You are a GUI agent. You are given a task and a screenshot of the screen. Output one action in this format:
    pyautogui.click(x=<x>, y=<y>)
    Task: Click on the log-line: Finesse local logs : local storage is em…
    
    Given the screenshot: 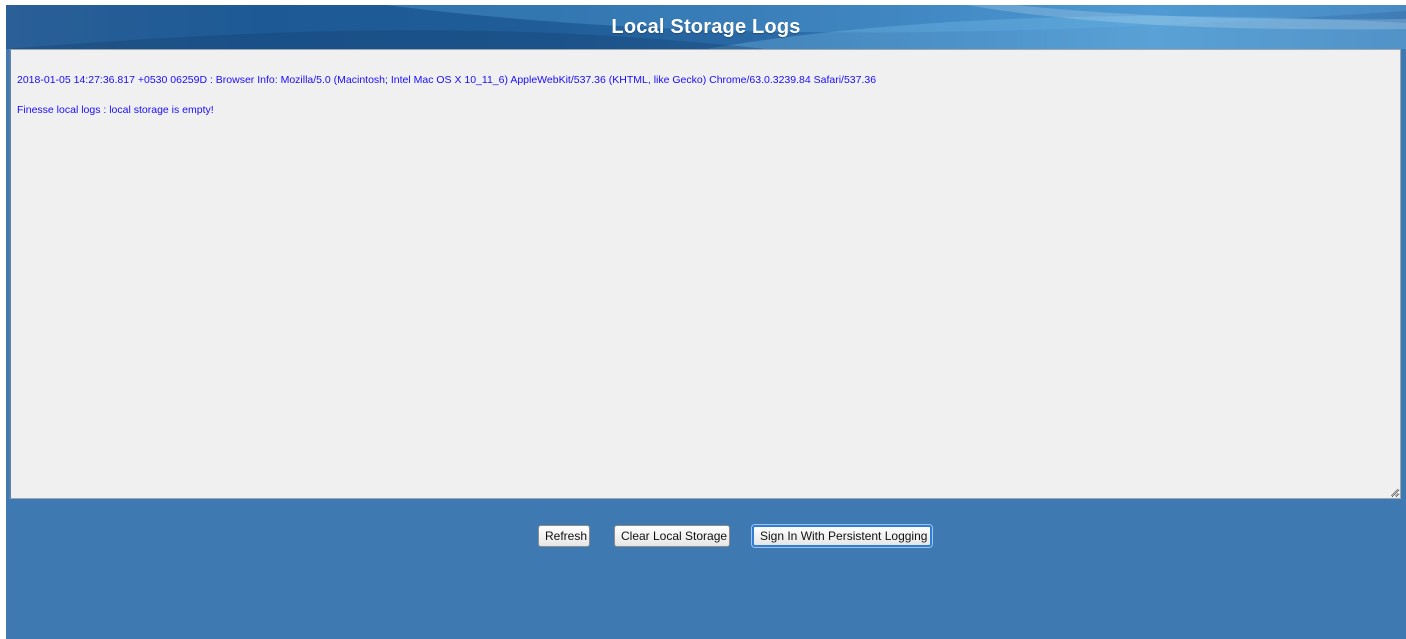 What is the action you would take?
    pyautogui.click(x=115, y=110)
    